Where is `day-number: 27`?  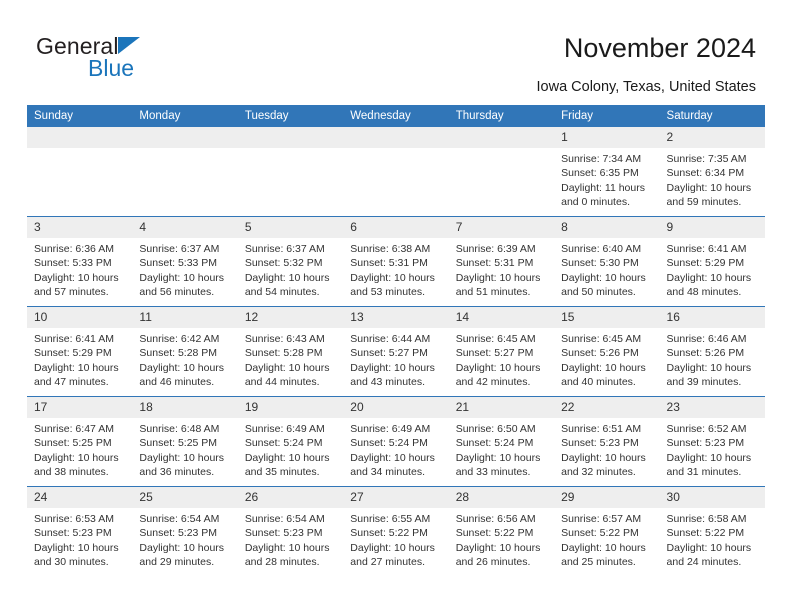
day-number: 27 is located at coordinates (396, 497).